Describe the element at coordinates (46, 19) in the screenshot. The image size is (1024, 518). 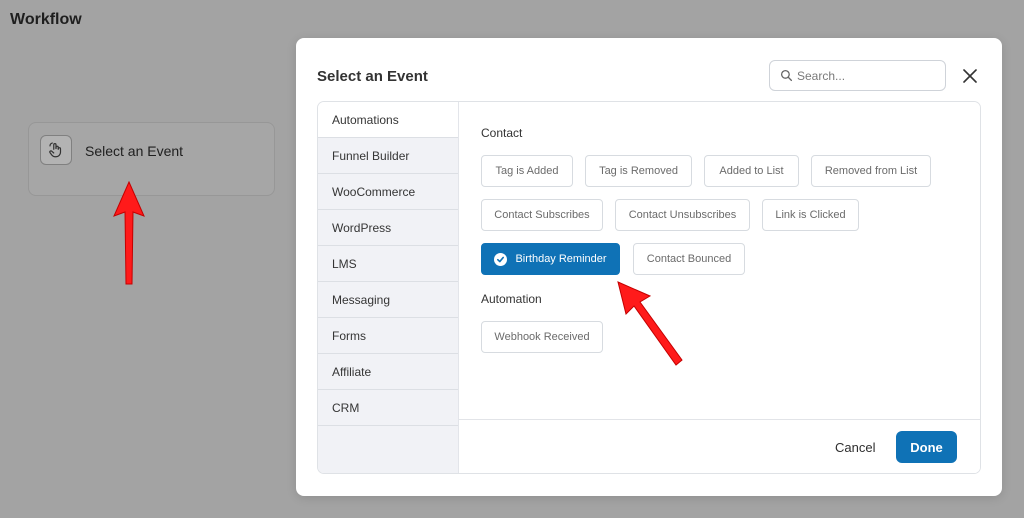
I see `page-title: Workflow` at that location.